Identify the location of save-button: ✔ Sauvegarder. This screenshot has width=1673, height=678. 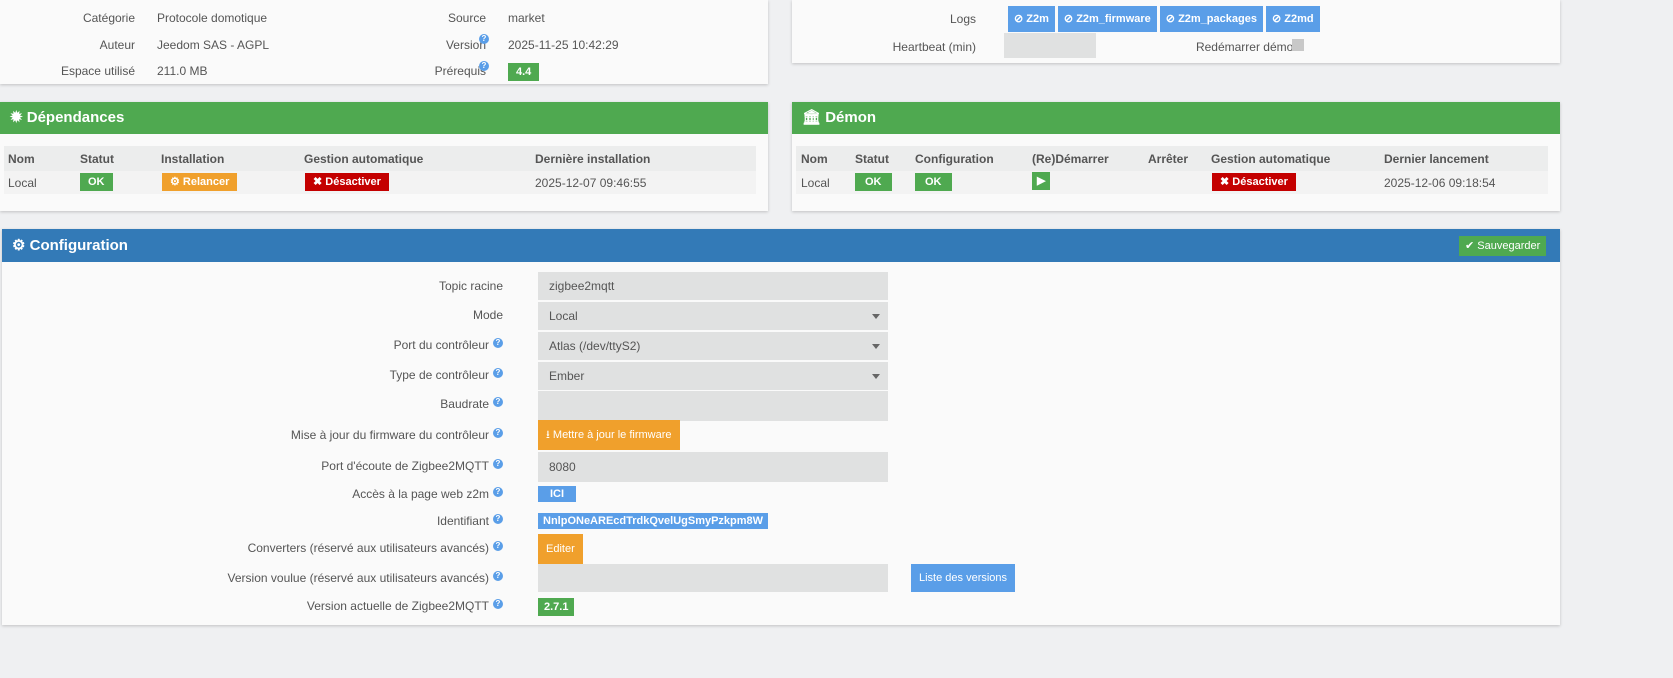
(1503, 246).